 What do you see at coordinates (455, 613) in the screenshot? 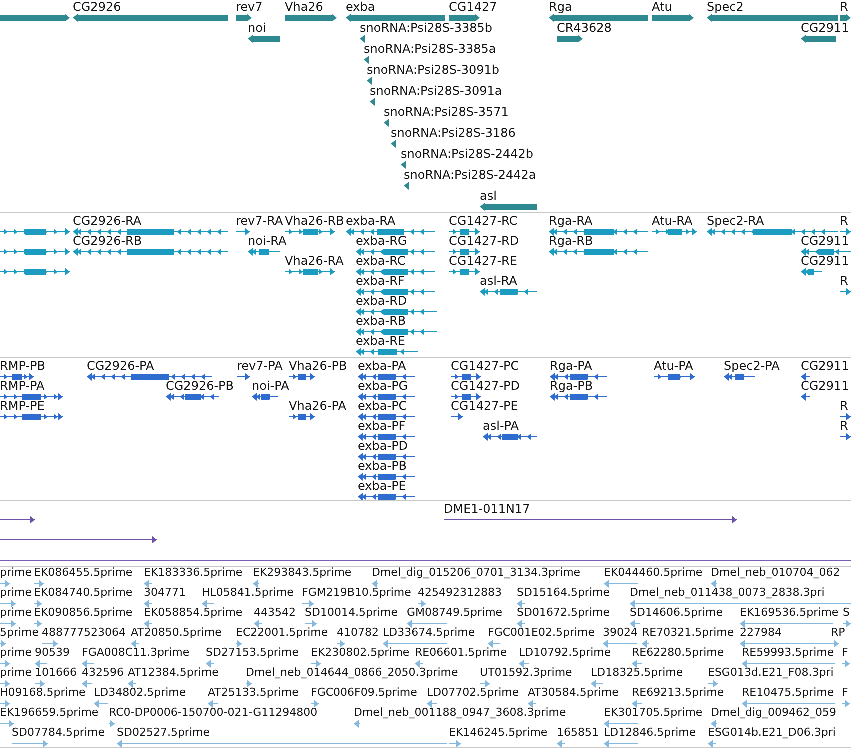
I see `feature-label: GM08749.5prime` at bounding box center [455, 613].